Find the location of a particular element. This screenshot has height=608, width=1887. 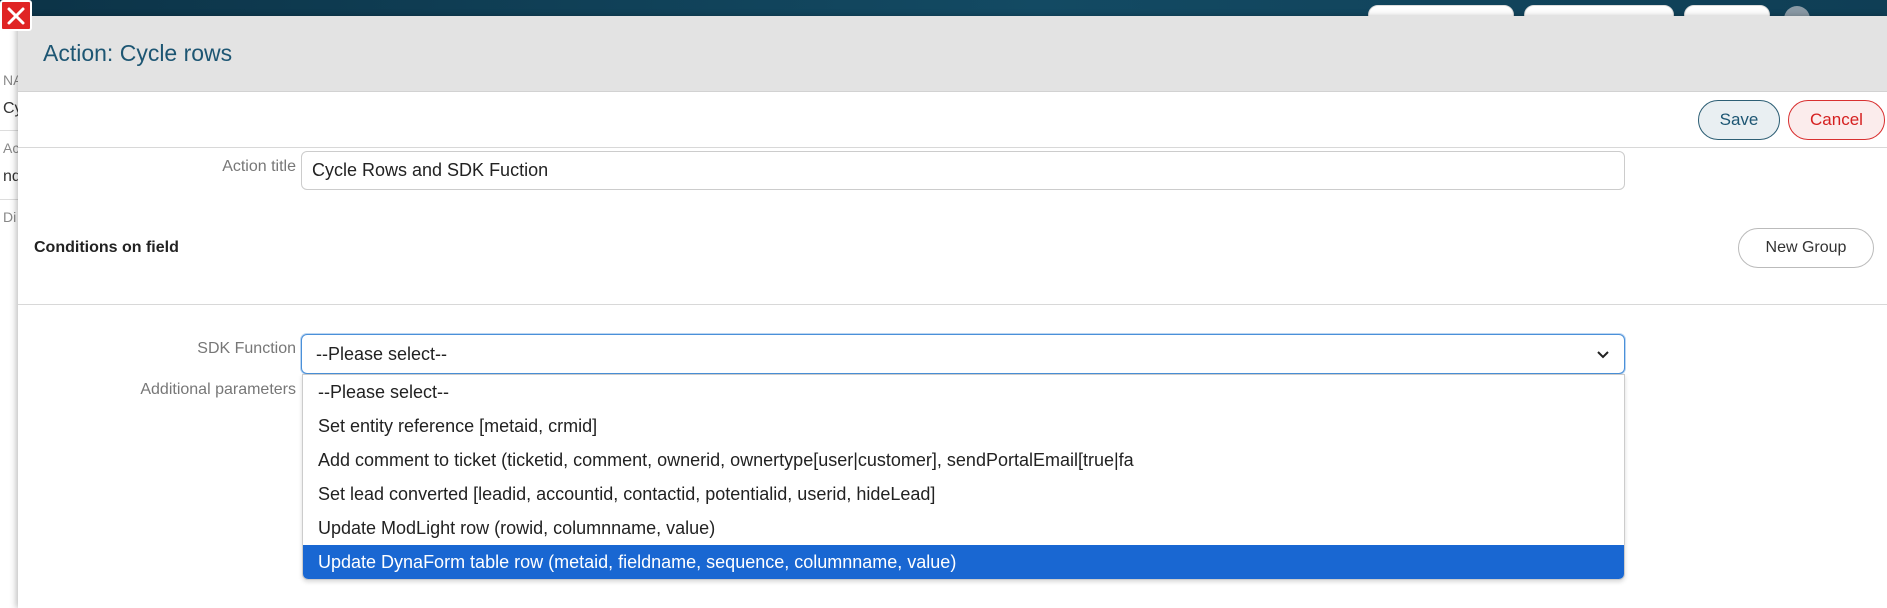

close-icon is located at coordinates (16, 15).